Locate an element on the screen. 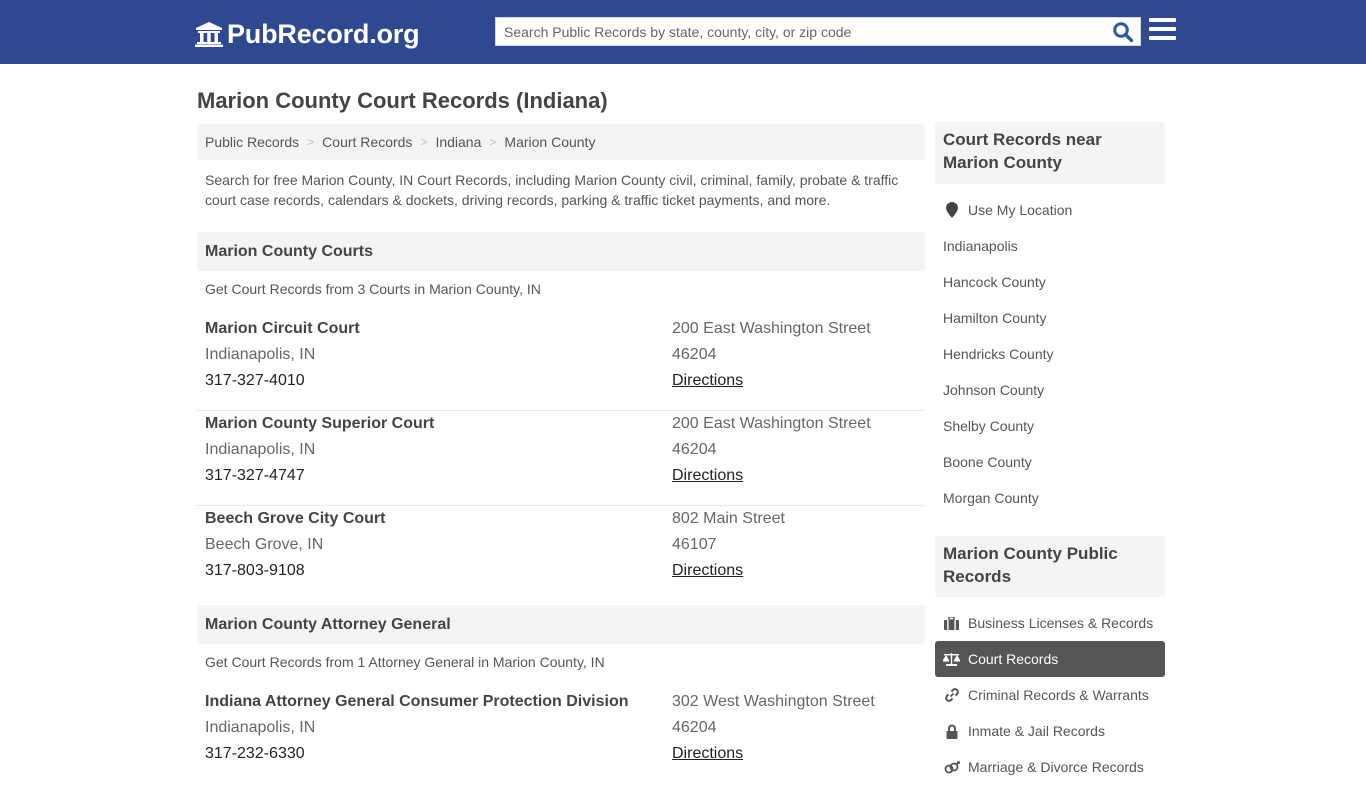 This screenshot has height=785, width=1366. sidebar-item-criminal-records: Criminal Records & Warrants is located at coordinates (1050, 695).